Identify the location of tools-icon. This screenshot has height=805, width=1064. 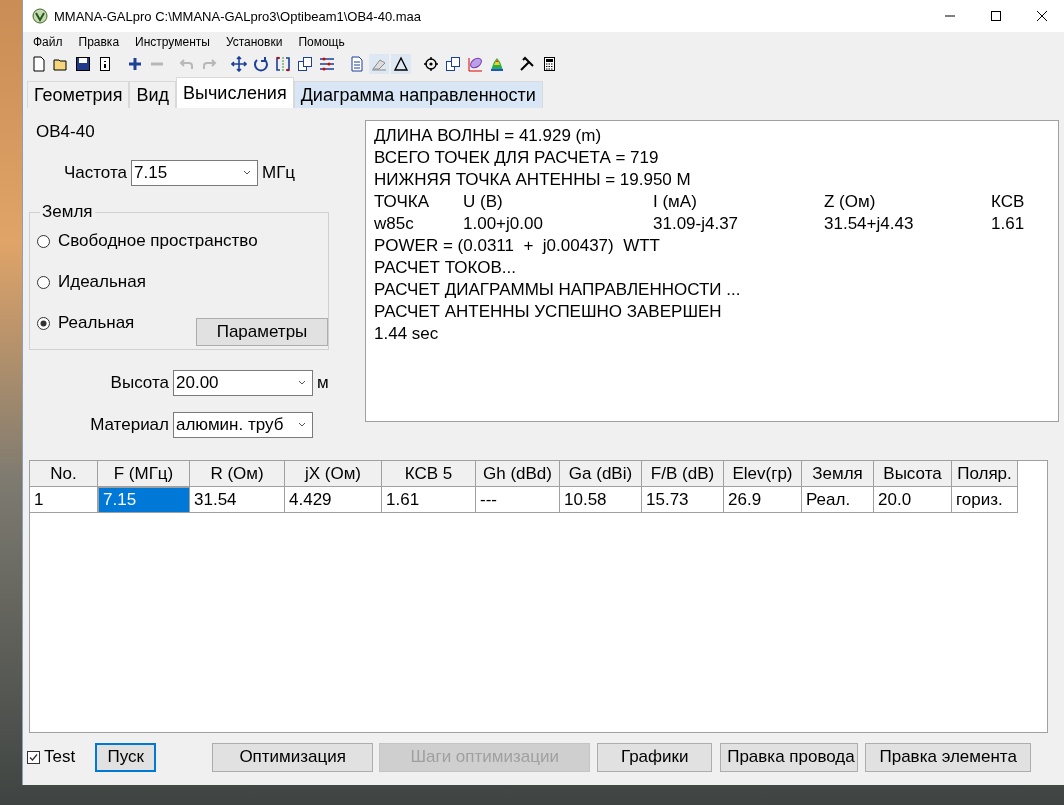
(527, 64).